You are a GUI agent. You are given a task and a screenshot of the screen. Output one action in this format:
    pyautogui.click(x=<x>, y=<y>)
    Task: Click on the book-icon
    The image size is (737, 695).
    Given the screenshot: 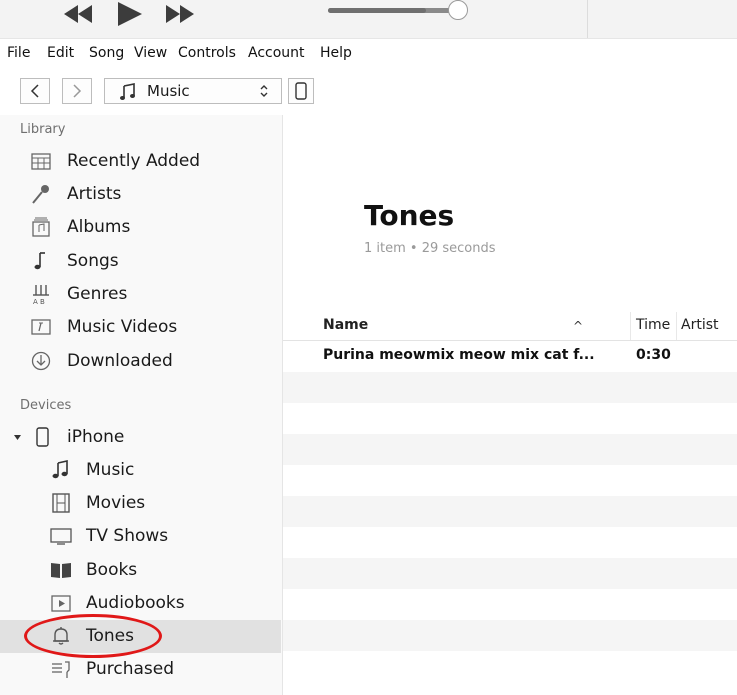 What is the action you would take?
    pyautogui.click(x=61, y=570)
    